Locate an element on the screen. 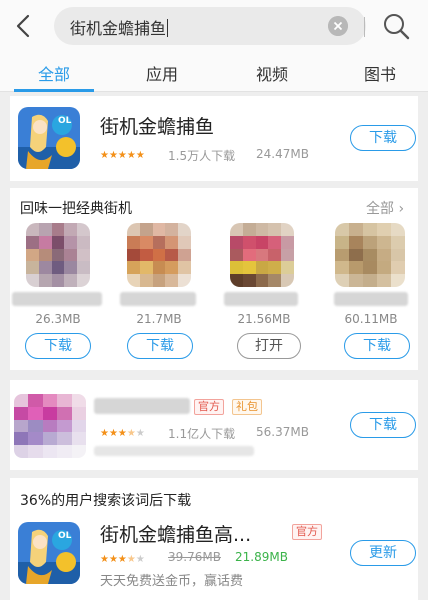 The height and width of the screenshot is (600, 428). app-size: 56.37MB is located at coordinates (282, 432).